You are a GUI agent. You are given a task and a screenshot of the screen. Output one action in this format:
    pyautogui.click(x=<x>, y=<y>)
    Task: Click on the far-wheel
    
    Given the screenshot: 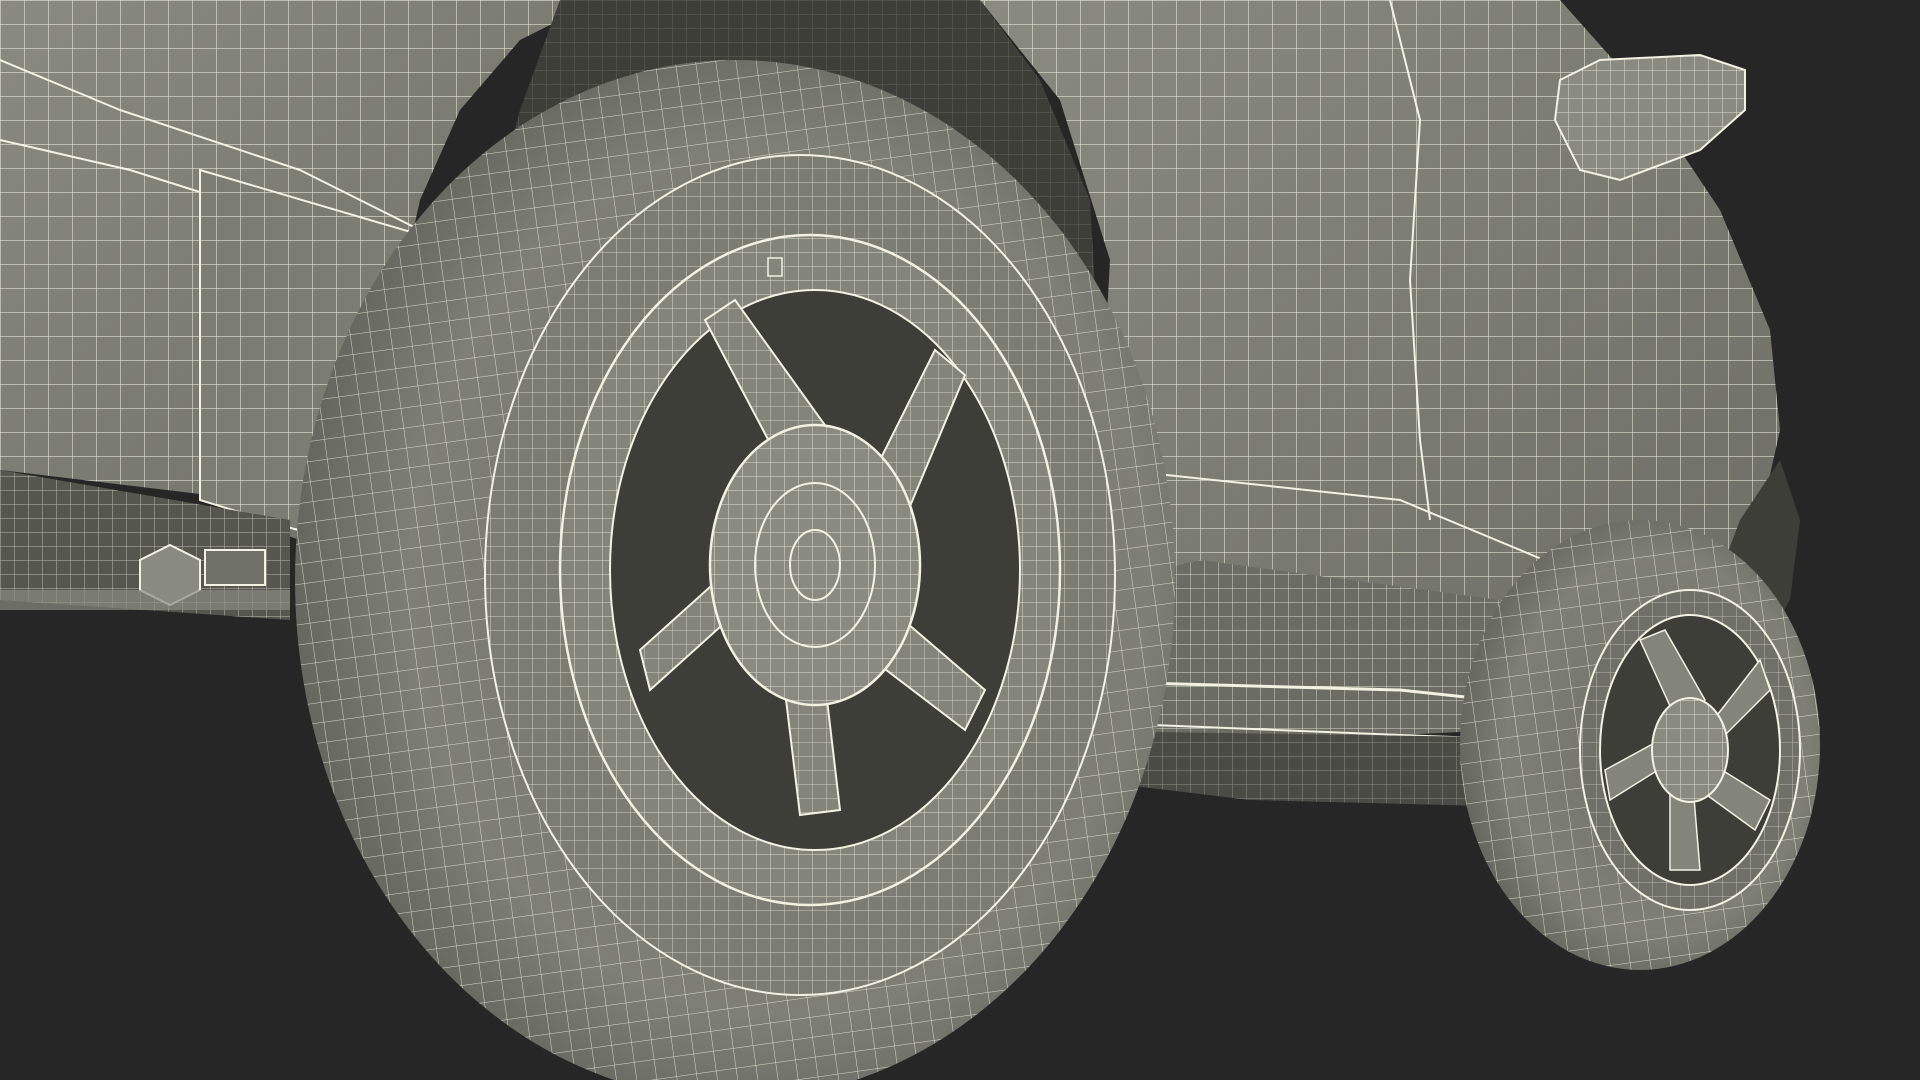 What is the action you would take?
    pyautogui.click(x=1640, y=745)
    